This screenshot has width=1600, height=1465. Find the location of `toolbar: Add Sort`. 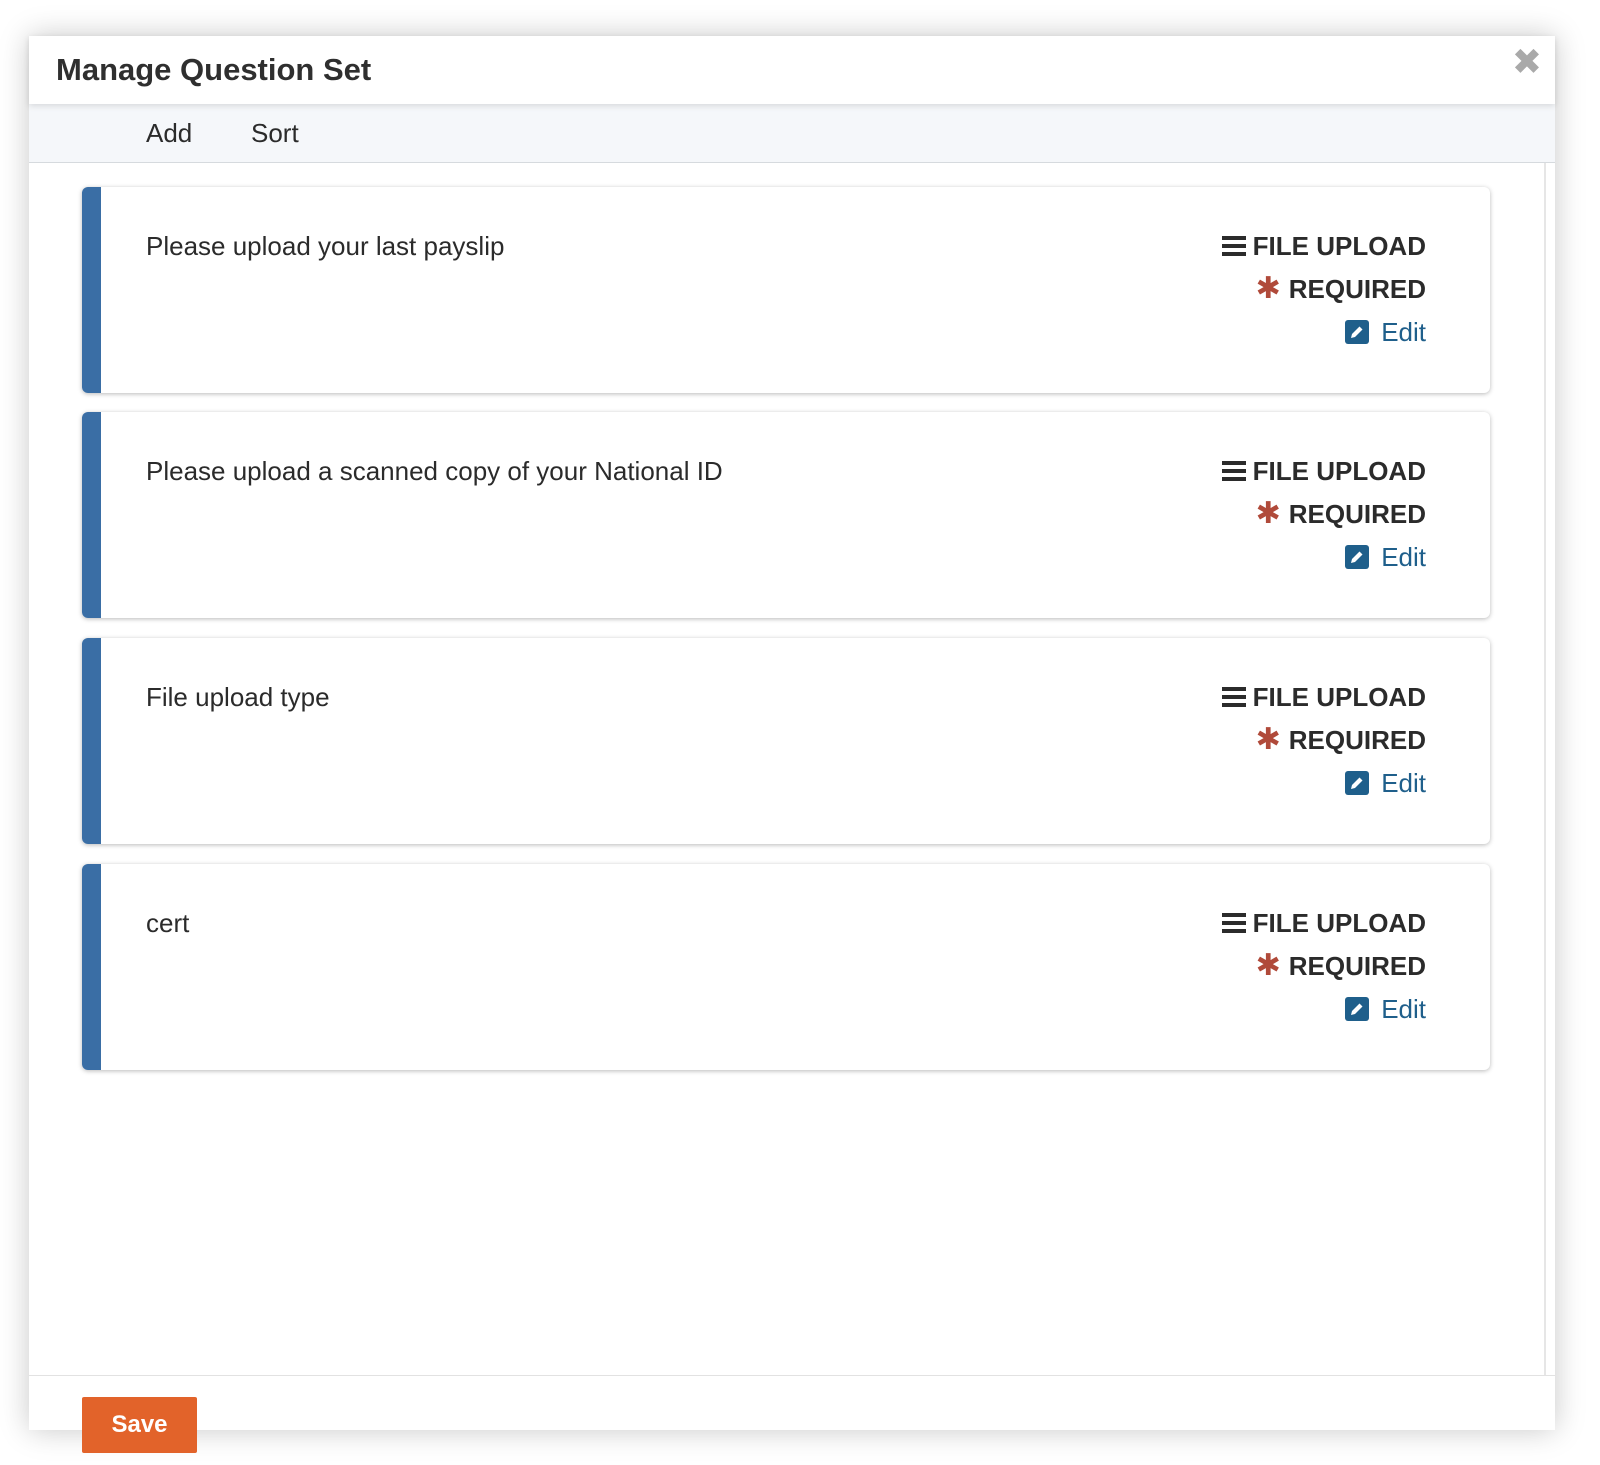

toolbar: Add Sort is located at coordinates (792, 133).